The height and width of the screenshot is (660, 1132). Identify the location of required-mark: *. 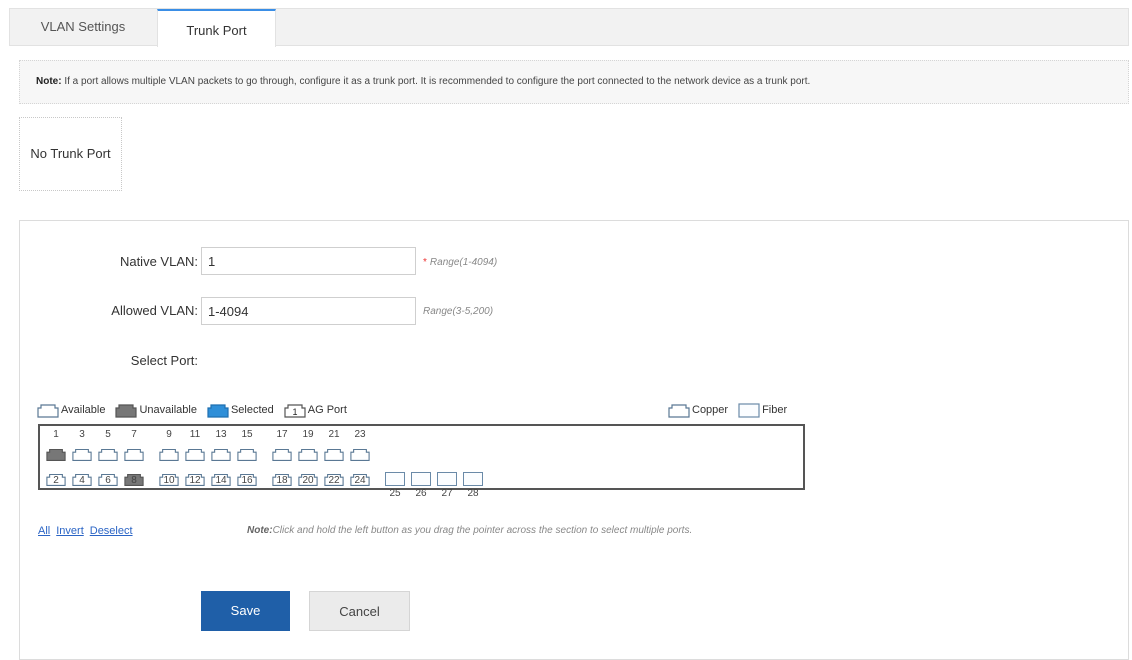
(425, 262).